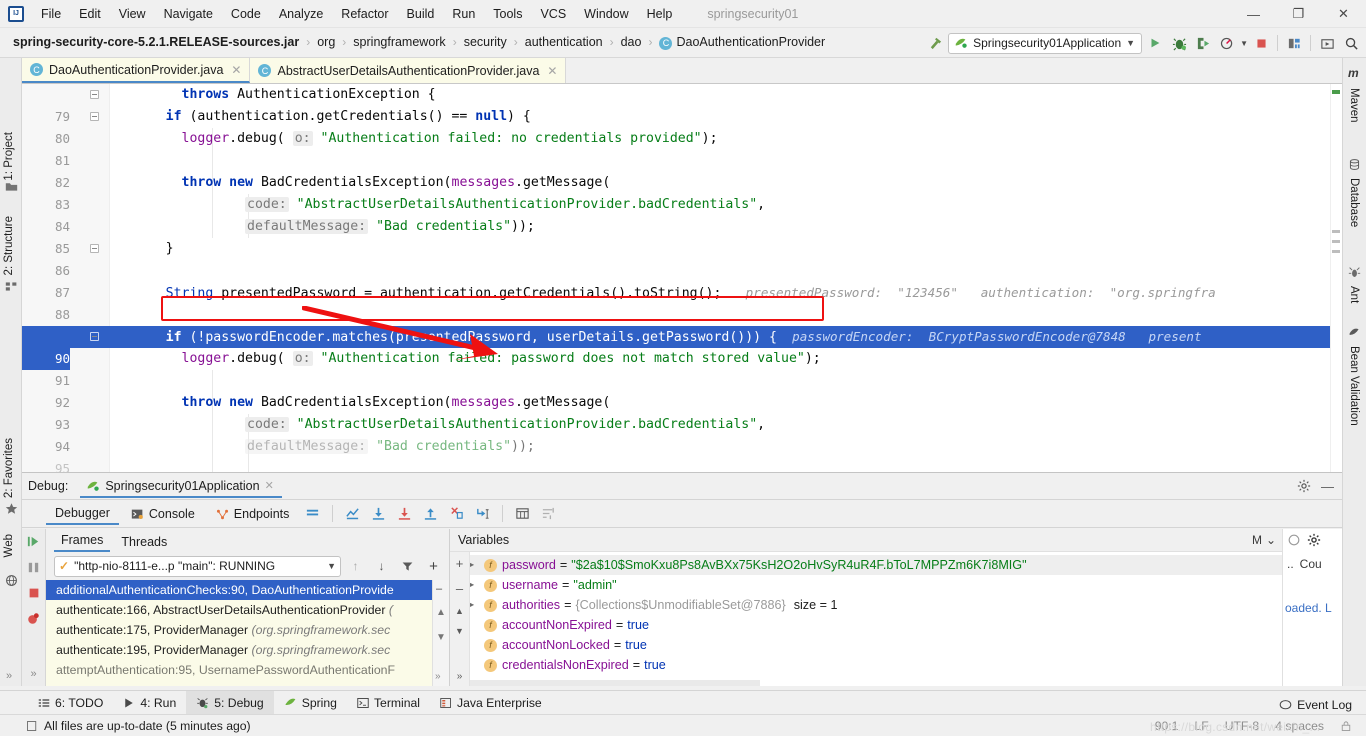 The image size is (1366, 736). What do you see at coordinates (615, 683) in the screenshot?
I see `variables-horizontal-scrollbar` at bounding box center [615, 683].